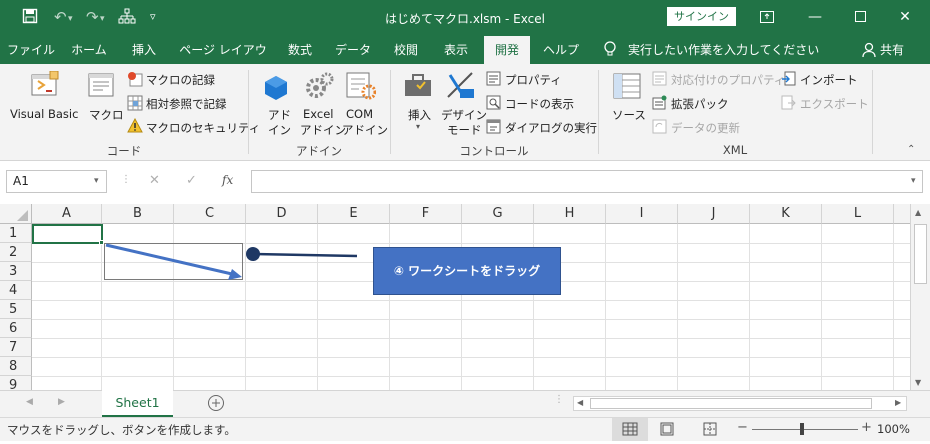 This screenshot has height=444, width=930. Describe the element at coordinates (805, 429) in the screenshot. I see `zoom-slider-track` at that location.